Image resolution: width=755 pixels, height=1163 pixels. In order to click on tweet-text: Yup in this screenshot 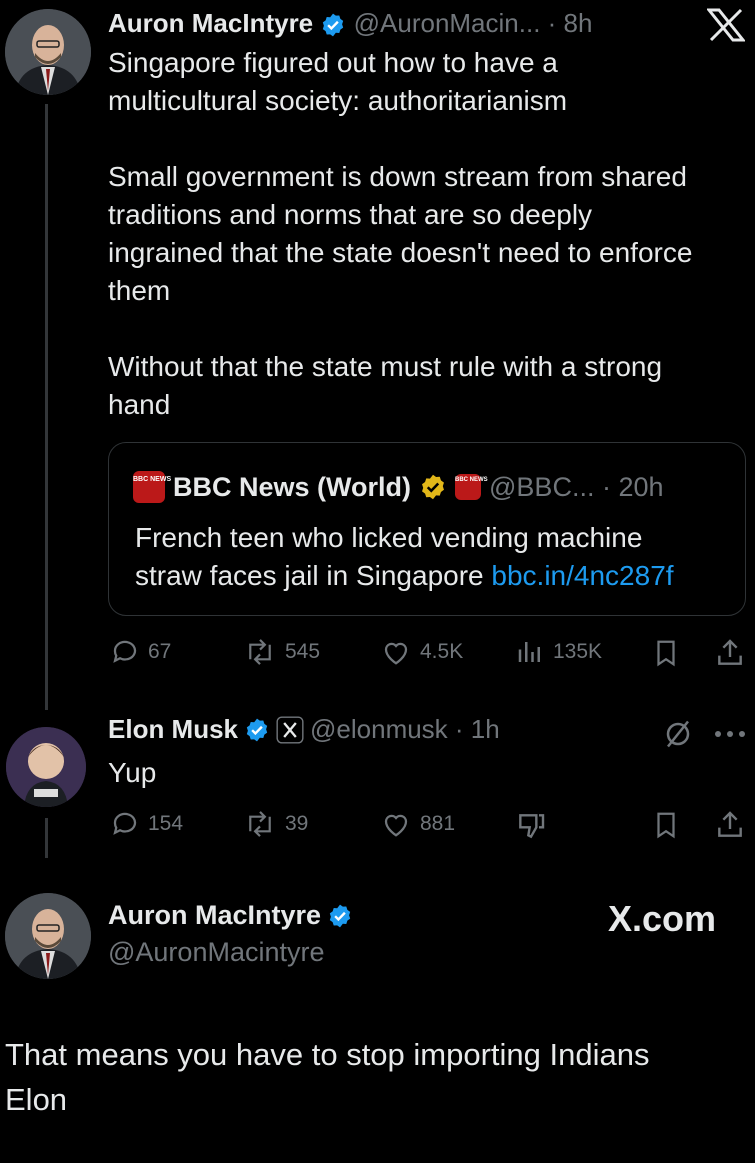, I will do `click(132, 772)`.